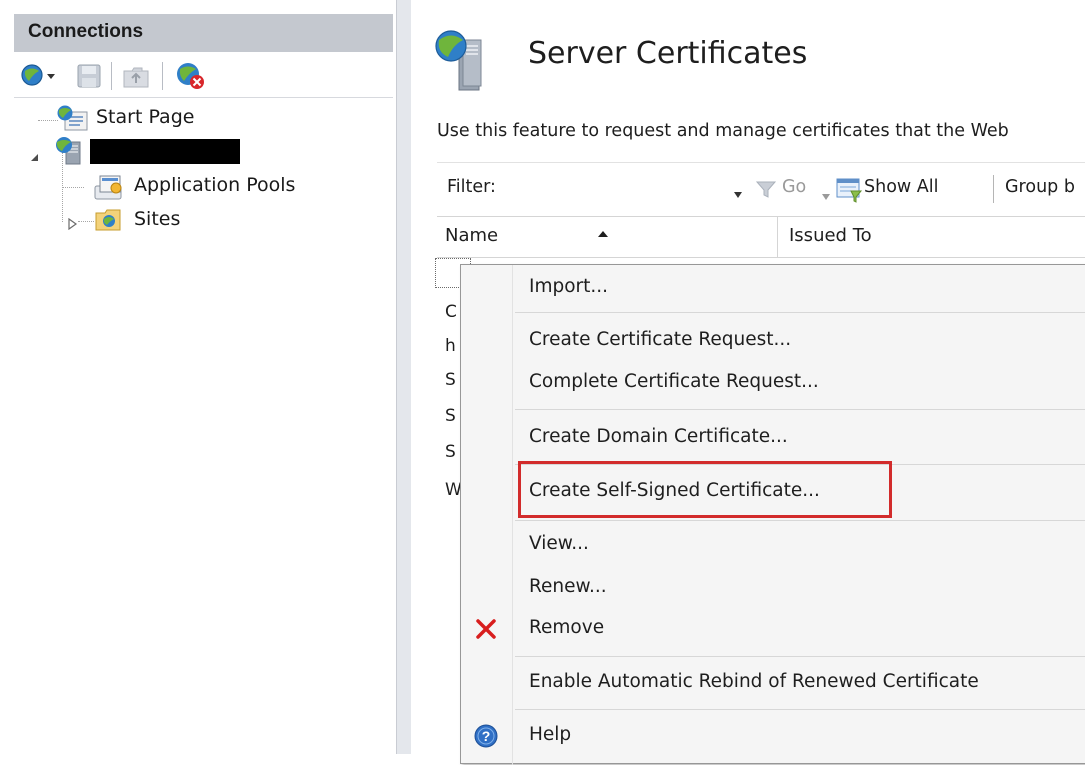 This screenshot has height=765, width=1085. I want to click on filter-dropdown-icon, so click(738, 191).